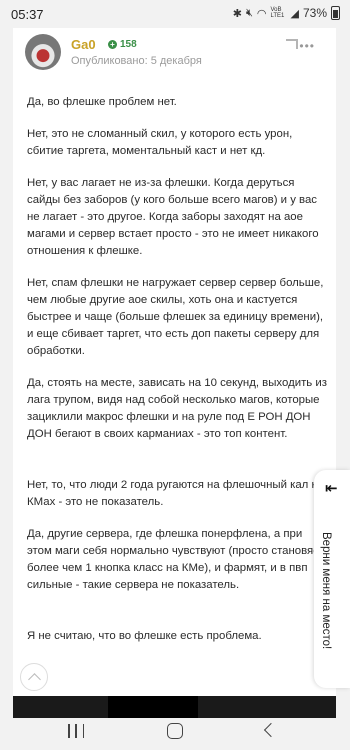  Describe the element at coordinates (271, 730) in the screenshot. I see `back-icon` at that location.